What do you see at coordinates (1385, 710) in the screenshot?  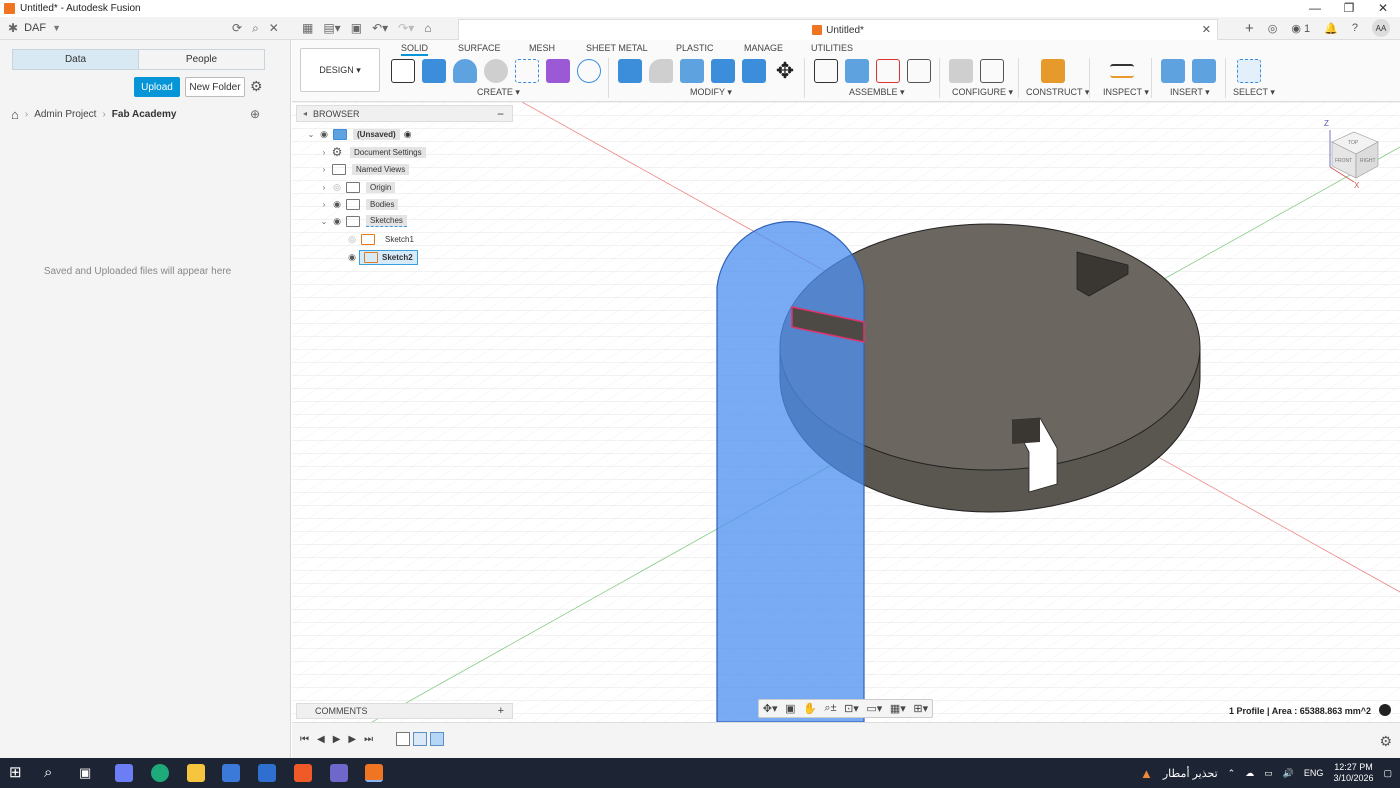 I see `status-indicator-icon` at bounding box center [1385, 710].